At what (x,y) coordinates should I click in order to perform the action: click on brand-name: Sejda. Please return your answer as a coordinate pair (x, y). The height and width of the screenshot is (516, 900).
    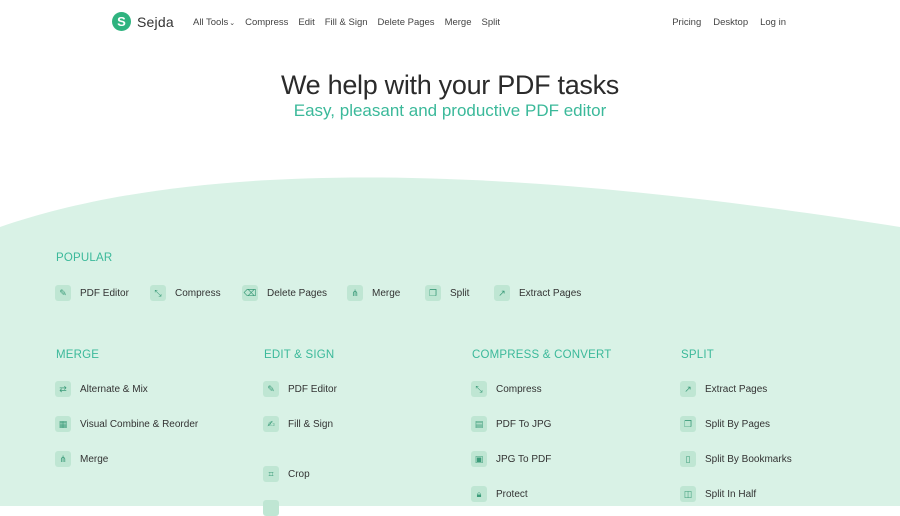
    Looking at the image, I should click on (155, 21).